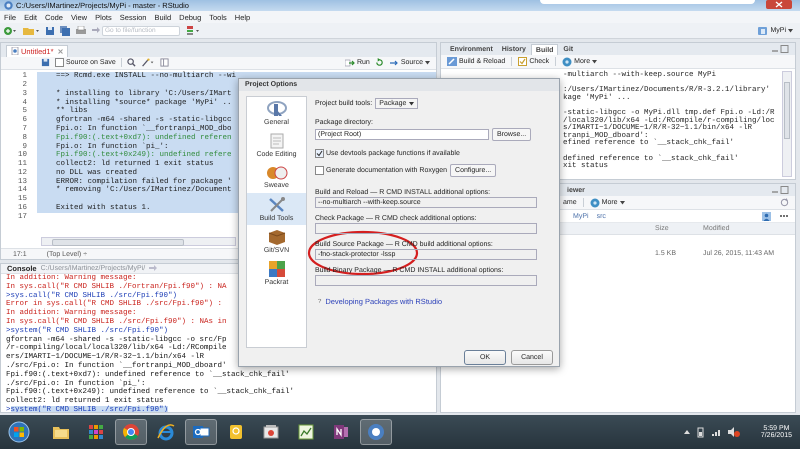  Describe the element at coordinates (166, 432) in the screenshot. I see `ie-icon` at that location.